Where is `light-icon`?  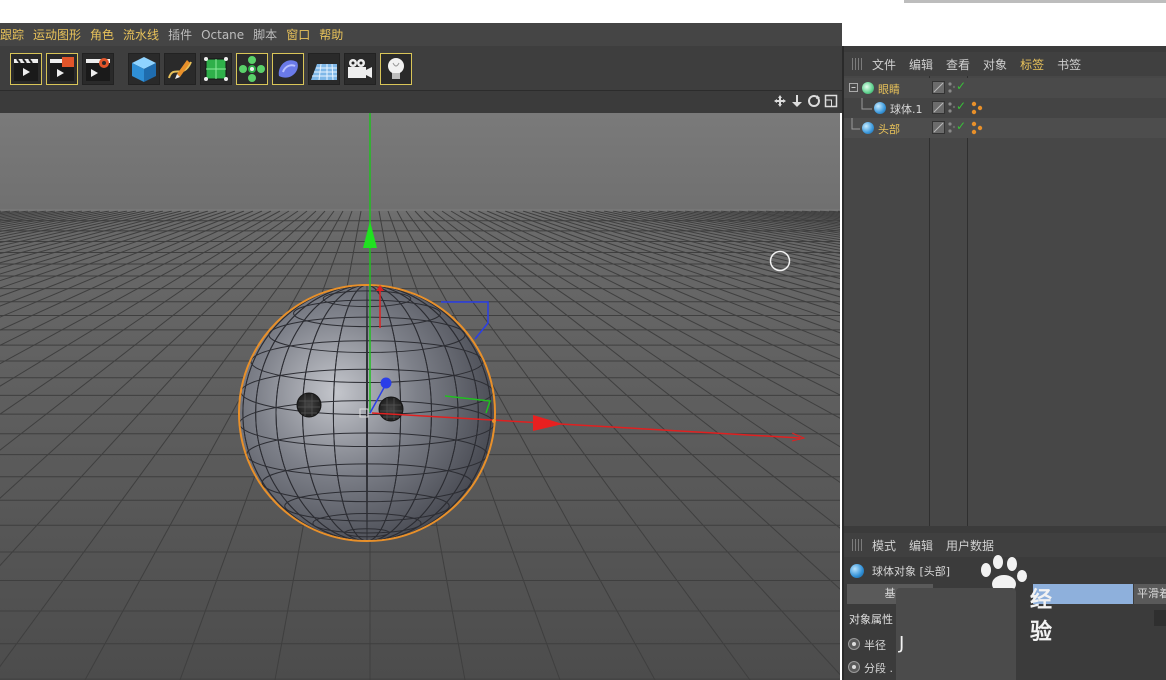 light-icon is located at coordinates (396, 68).